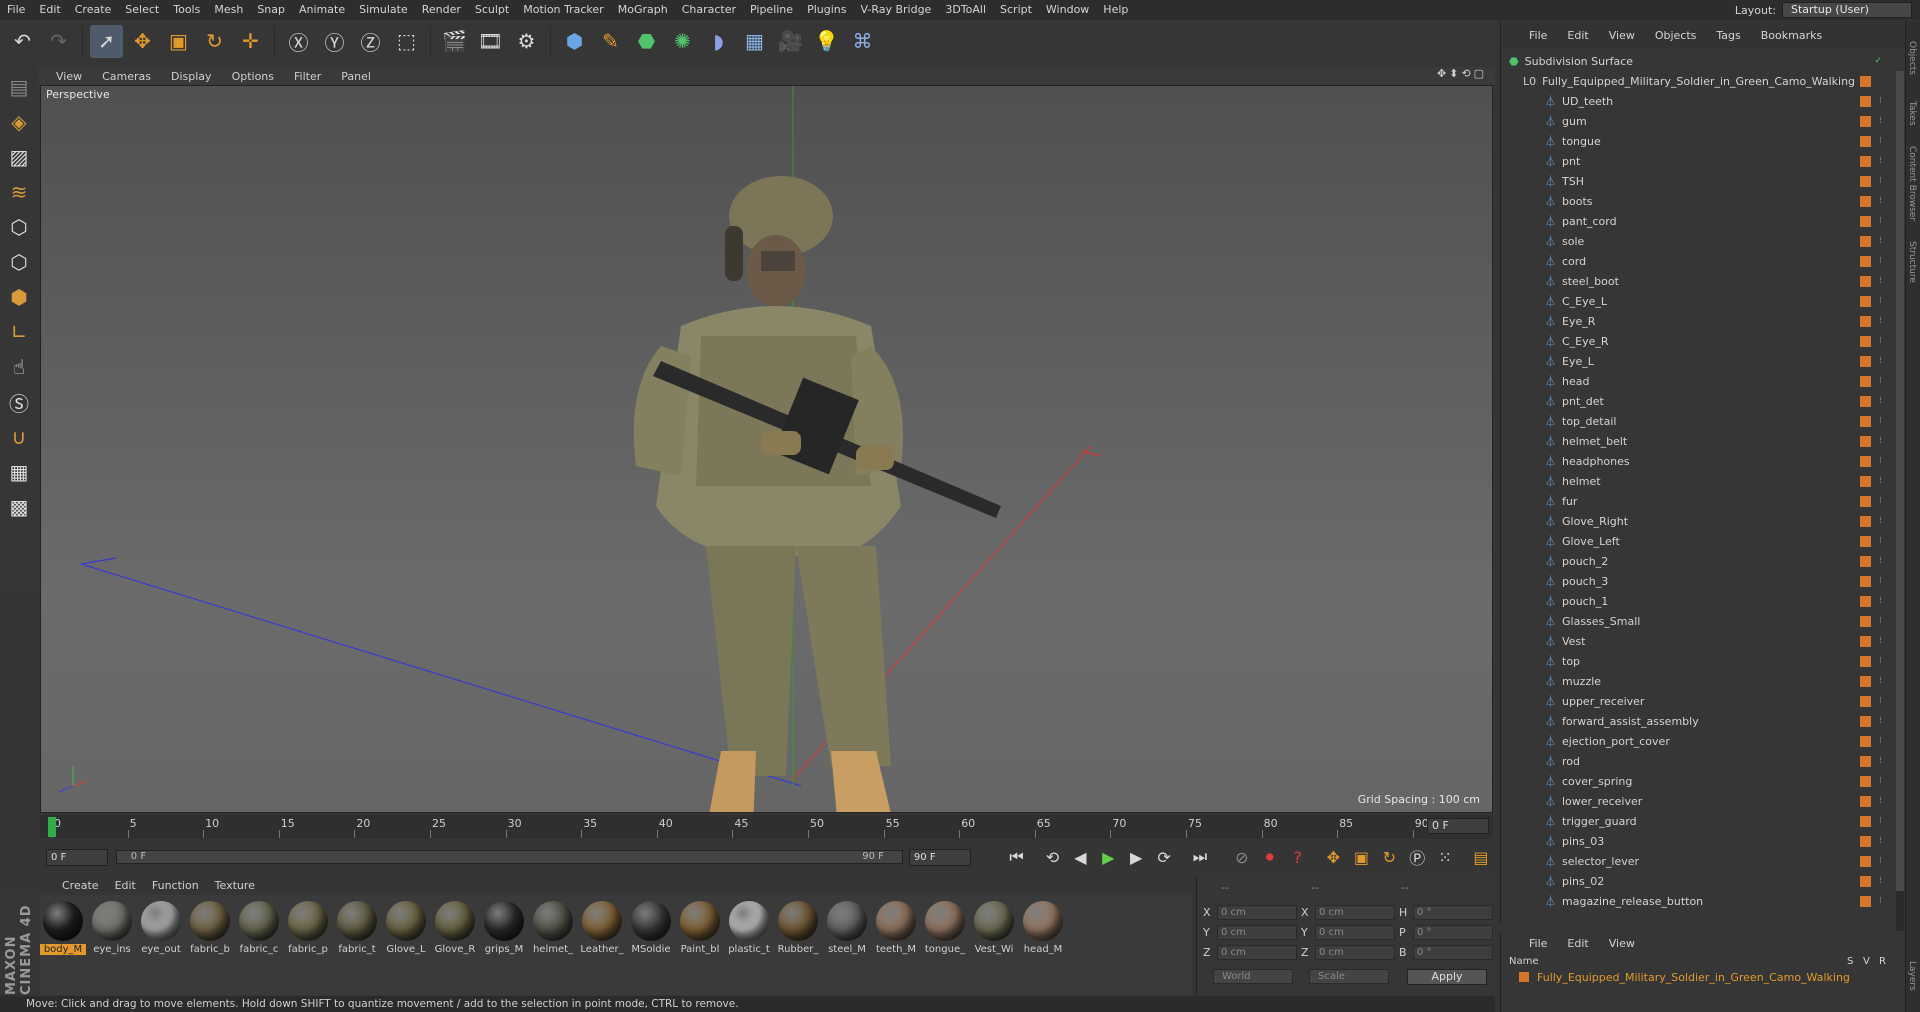  I want to click on tree-row: ⏃ pouch_3 ⁝, so click(1698, 581).